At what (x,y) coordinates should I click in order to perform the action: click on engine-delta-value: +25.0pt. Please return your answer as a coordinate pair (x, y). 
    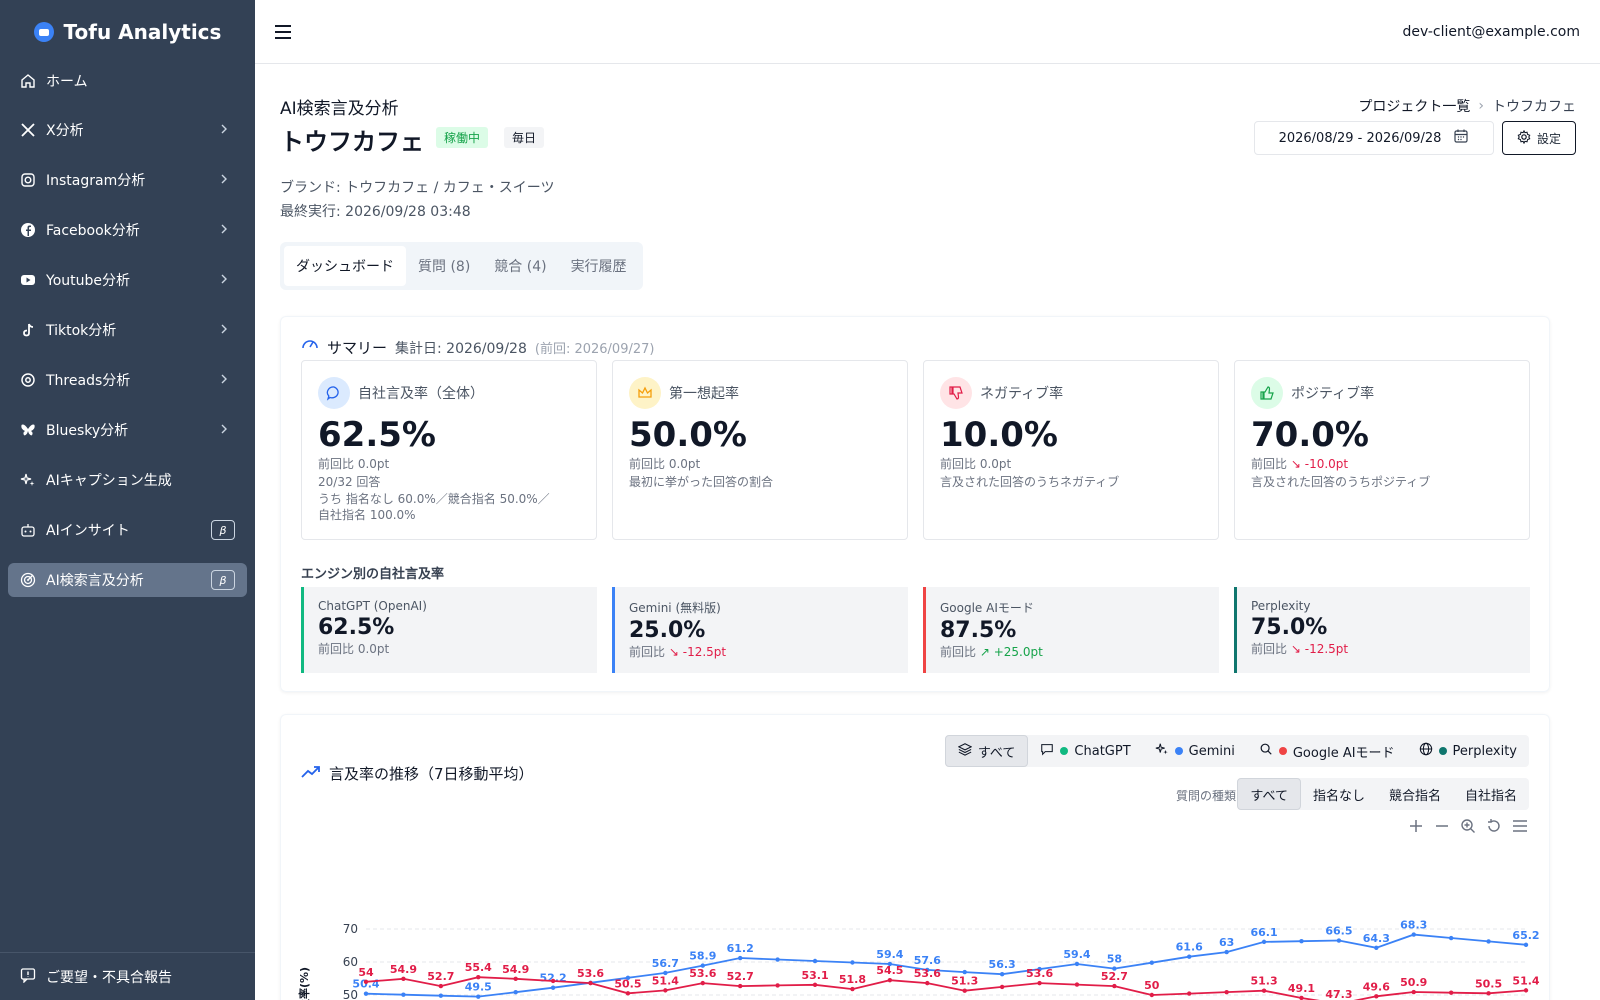
    Looking at the image, I should click on (1018, 652).